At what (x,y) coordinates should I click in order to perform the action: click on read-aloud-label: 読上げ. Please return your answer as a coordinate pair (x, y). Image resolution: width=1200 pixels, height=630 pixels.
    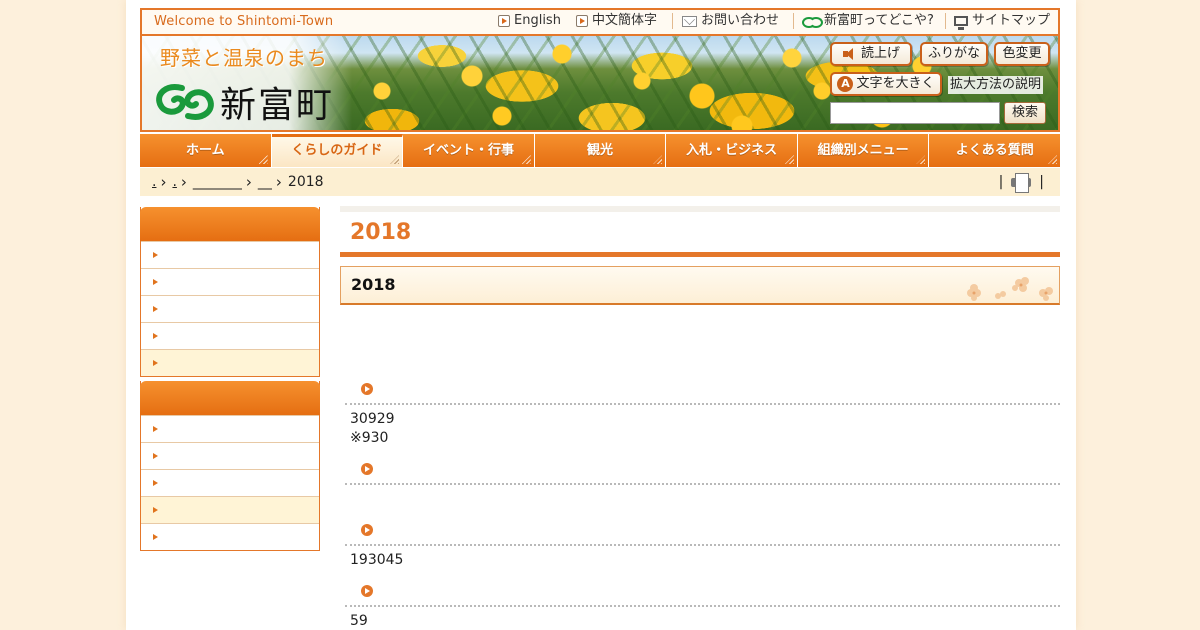
    Looking at the image, I should click on (880, 53).